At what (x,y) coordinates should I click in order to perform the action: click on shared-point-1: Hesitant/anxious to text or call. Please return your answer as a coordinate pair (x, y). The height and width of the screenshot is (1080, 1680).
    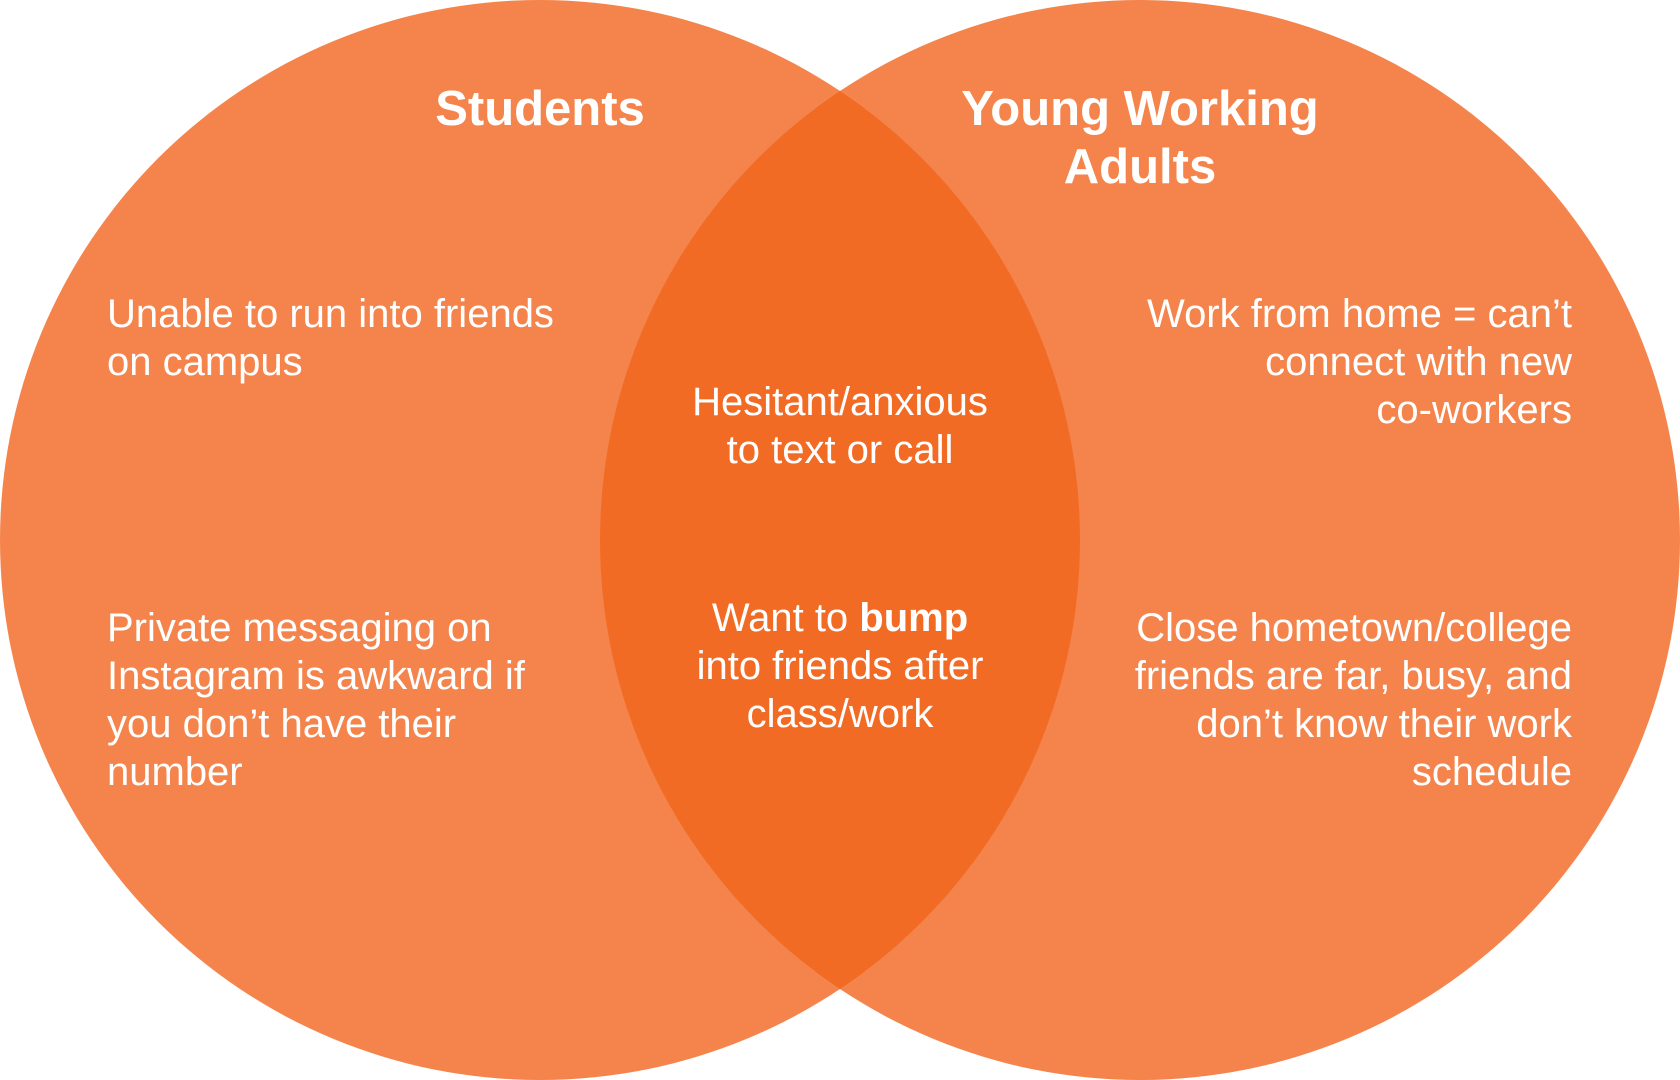
    Looking at the image, I should click on (840, 426).